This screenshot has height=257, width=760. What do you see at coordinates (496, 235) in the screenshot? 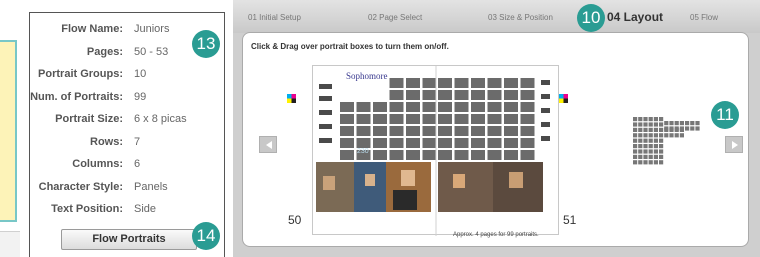
I see `page-estimate: Approx. 4 pages for 99 portraits.` at bounding box center [496, 235].